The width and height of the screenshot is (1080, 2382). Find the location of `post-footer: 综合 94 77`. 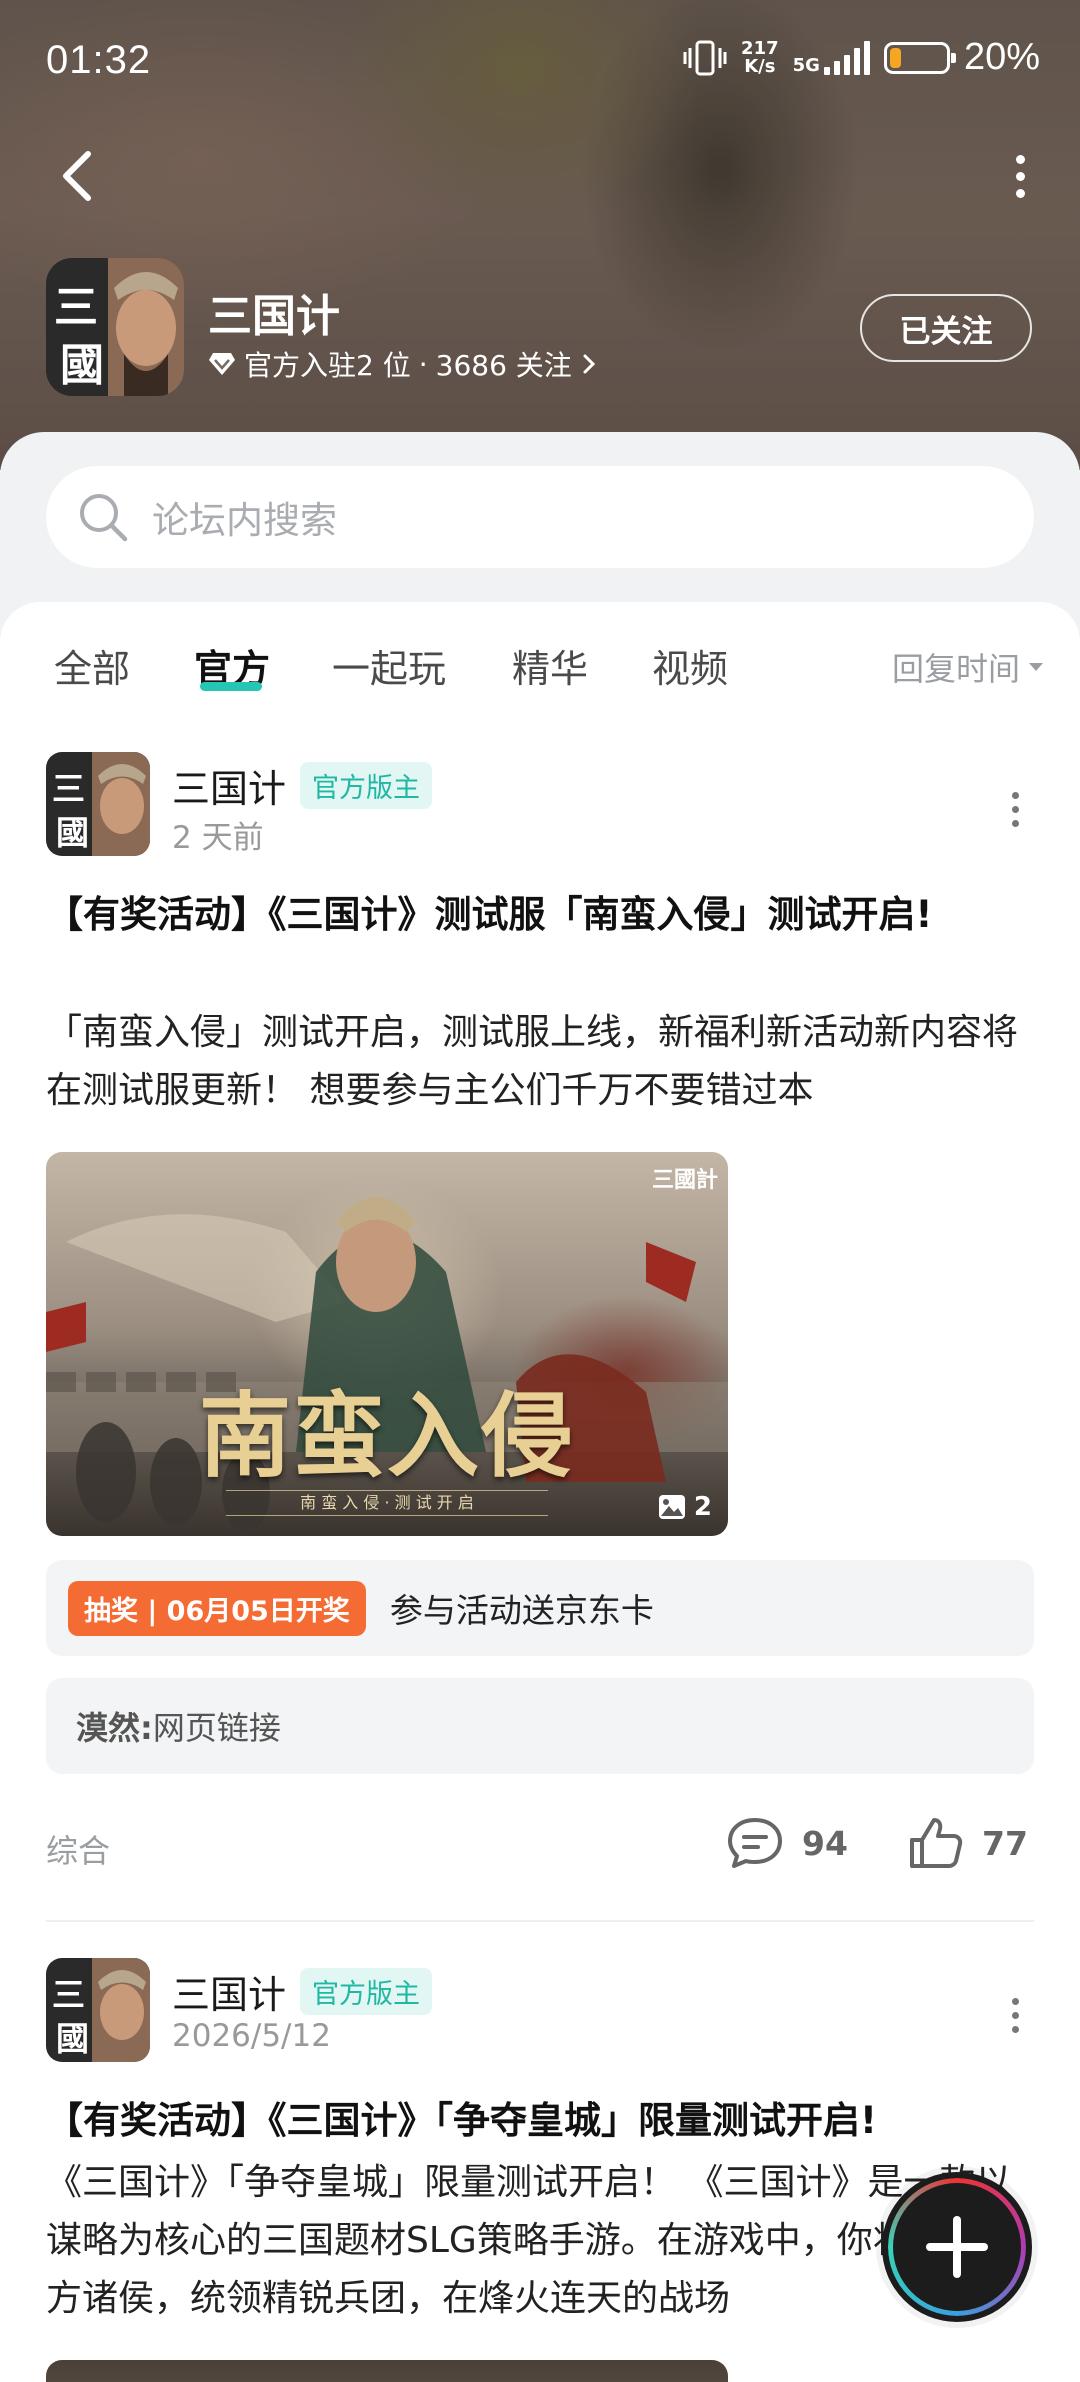

post-footer: 综合 94 77 is located at coordinates (540, 1846).